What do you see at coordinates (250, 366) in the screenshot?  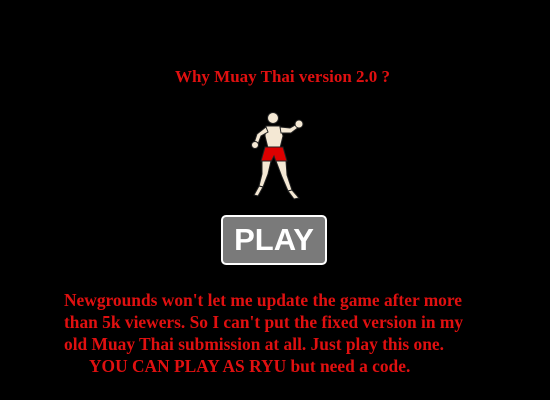 I see `message-line-ryu-code: YOU CAN PLAY AS RYU but need a code.` at bounding box center [250, 366].